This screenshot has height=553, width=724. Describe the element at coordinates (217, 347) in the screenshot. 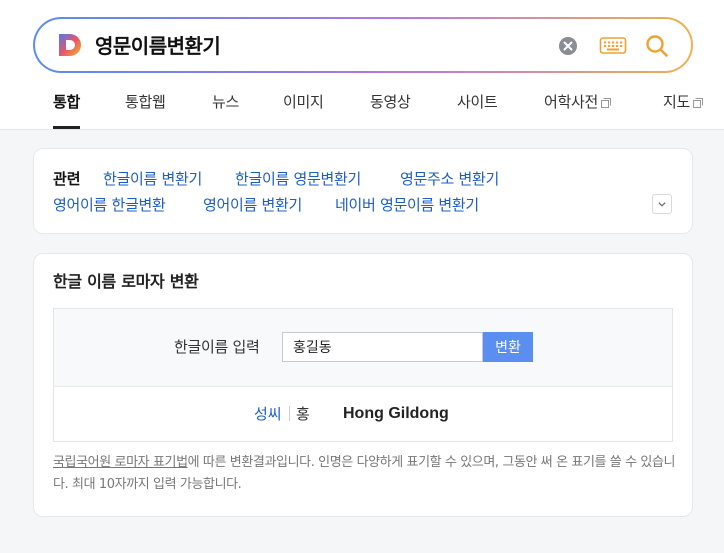

I see `name-input-label: 한글이름 입력` at that location.